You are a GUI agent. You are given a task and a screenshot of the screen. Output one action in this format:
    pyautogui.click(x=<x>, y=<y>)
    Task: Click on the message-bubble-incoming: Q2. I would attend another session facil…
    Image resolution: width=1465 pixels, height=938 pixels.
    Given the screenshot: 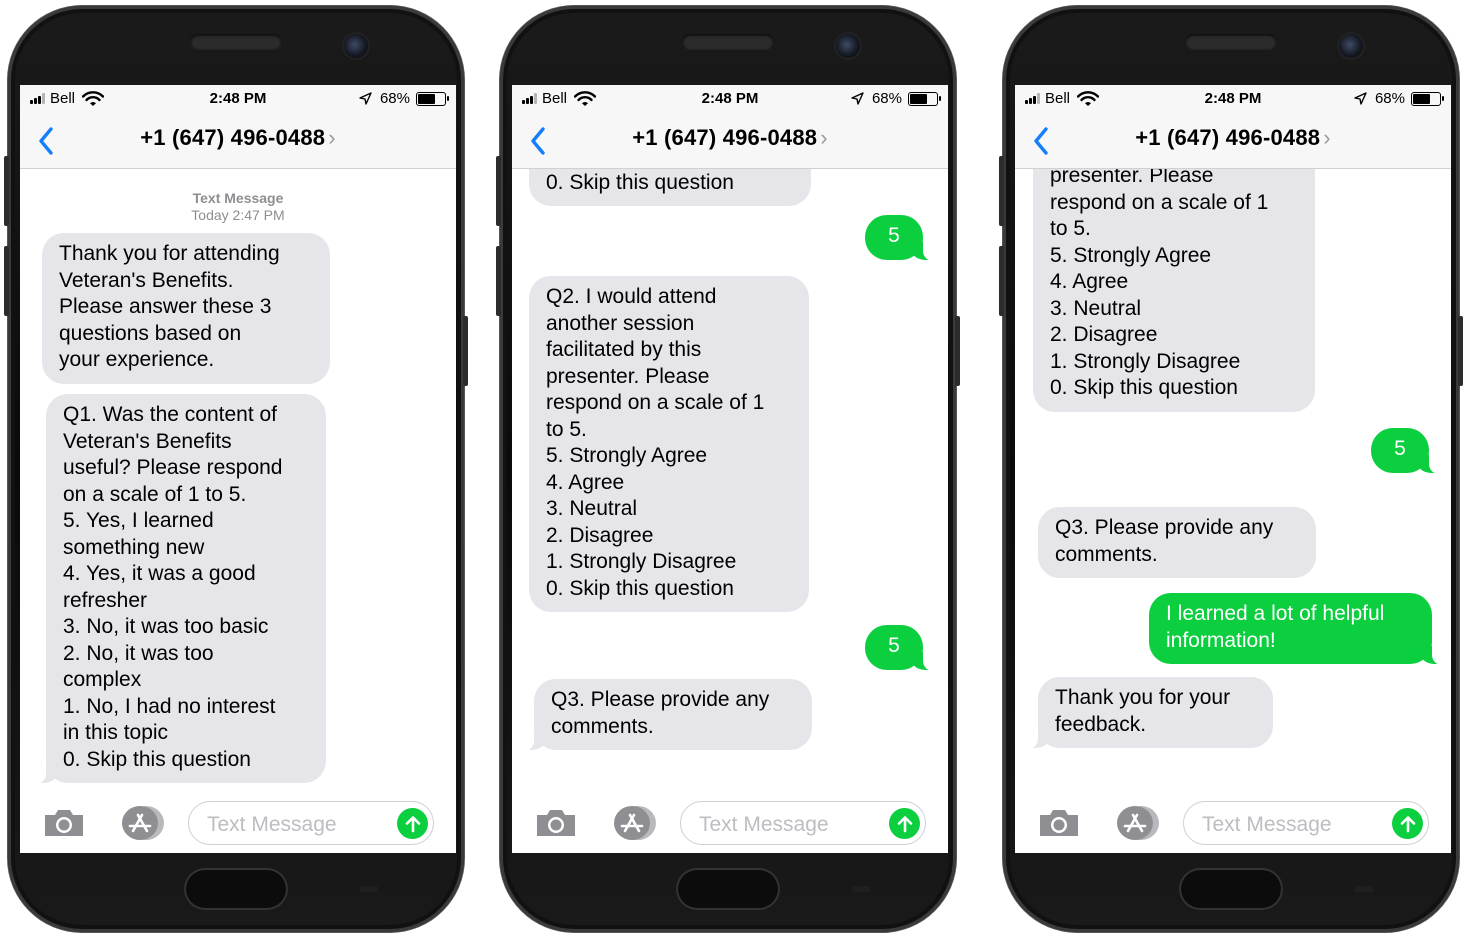 What is the action you would take?
    pyautogui.click(x=669, y=444)
    